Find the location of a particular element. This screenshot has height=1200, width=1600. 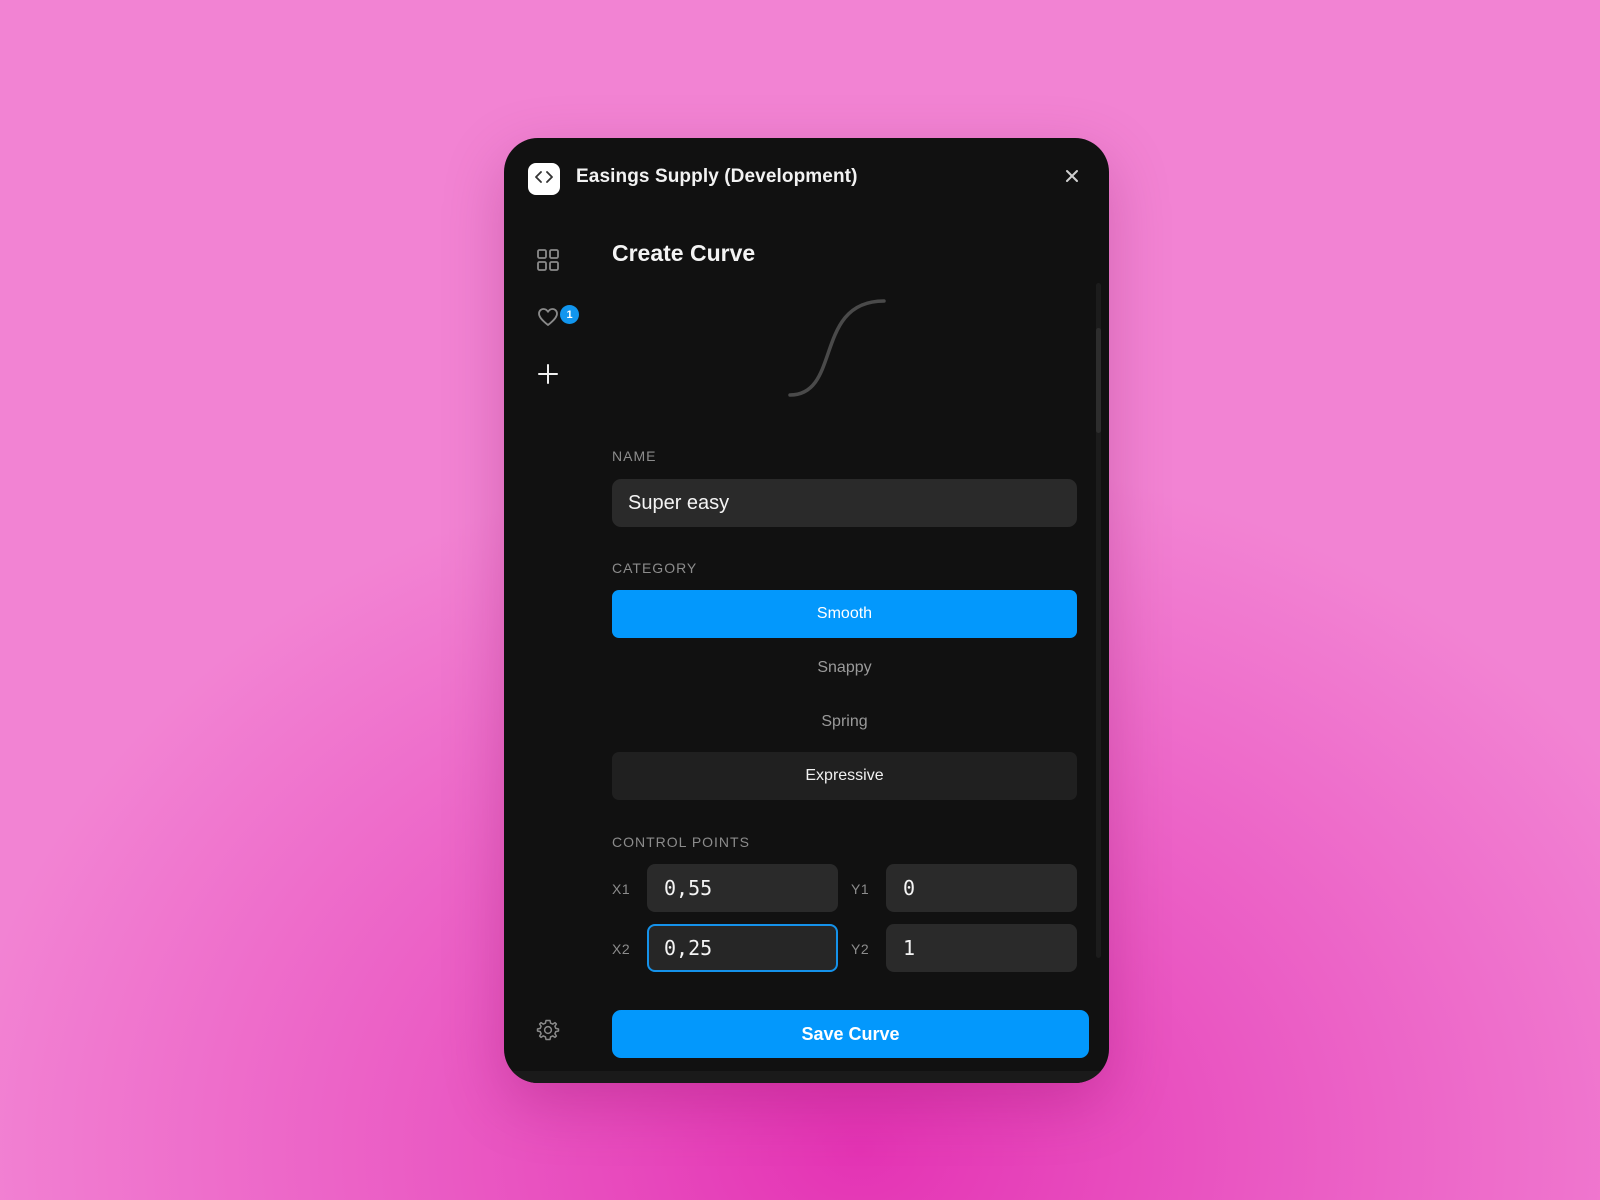

page-title: Create Curve is located at coordinates (684, 253).